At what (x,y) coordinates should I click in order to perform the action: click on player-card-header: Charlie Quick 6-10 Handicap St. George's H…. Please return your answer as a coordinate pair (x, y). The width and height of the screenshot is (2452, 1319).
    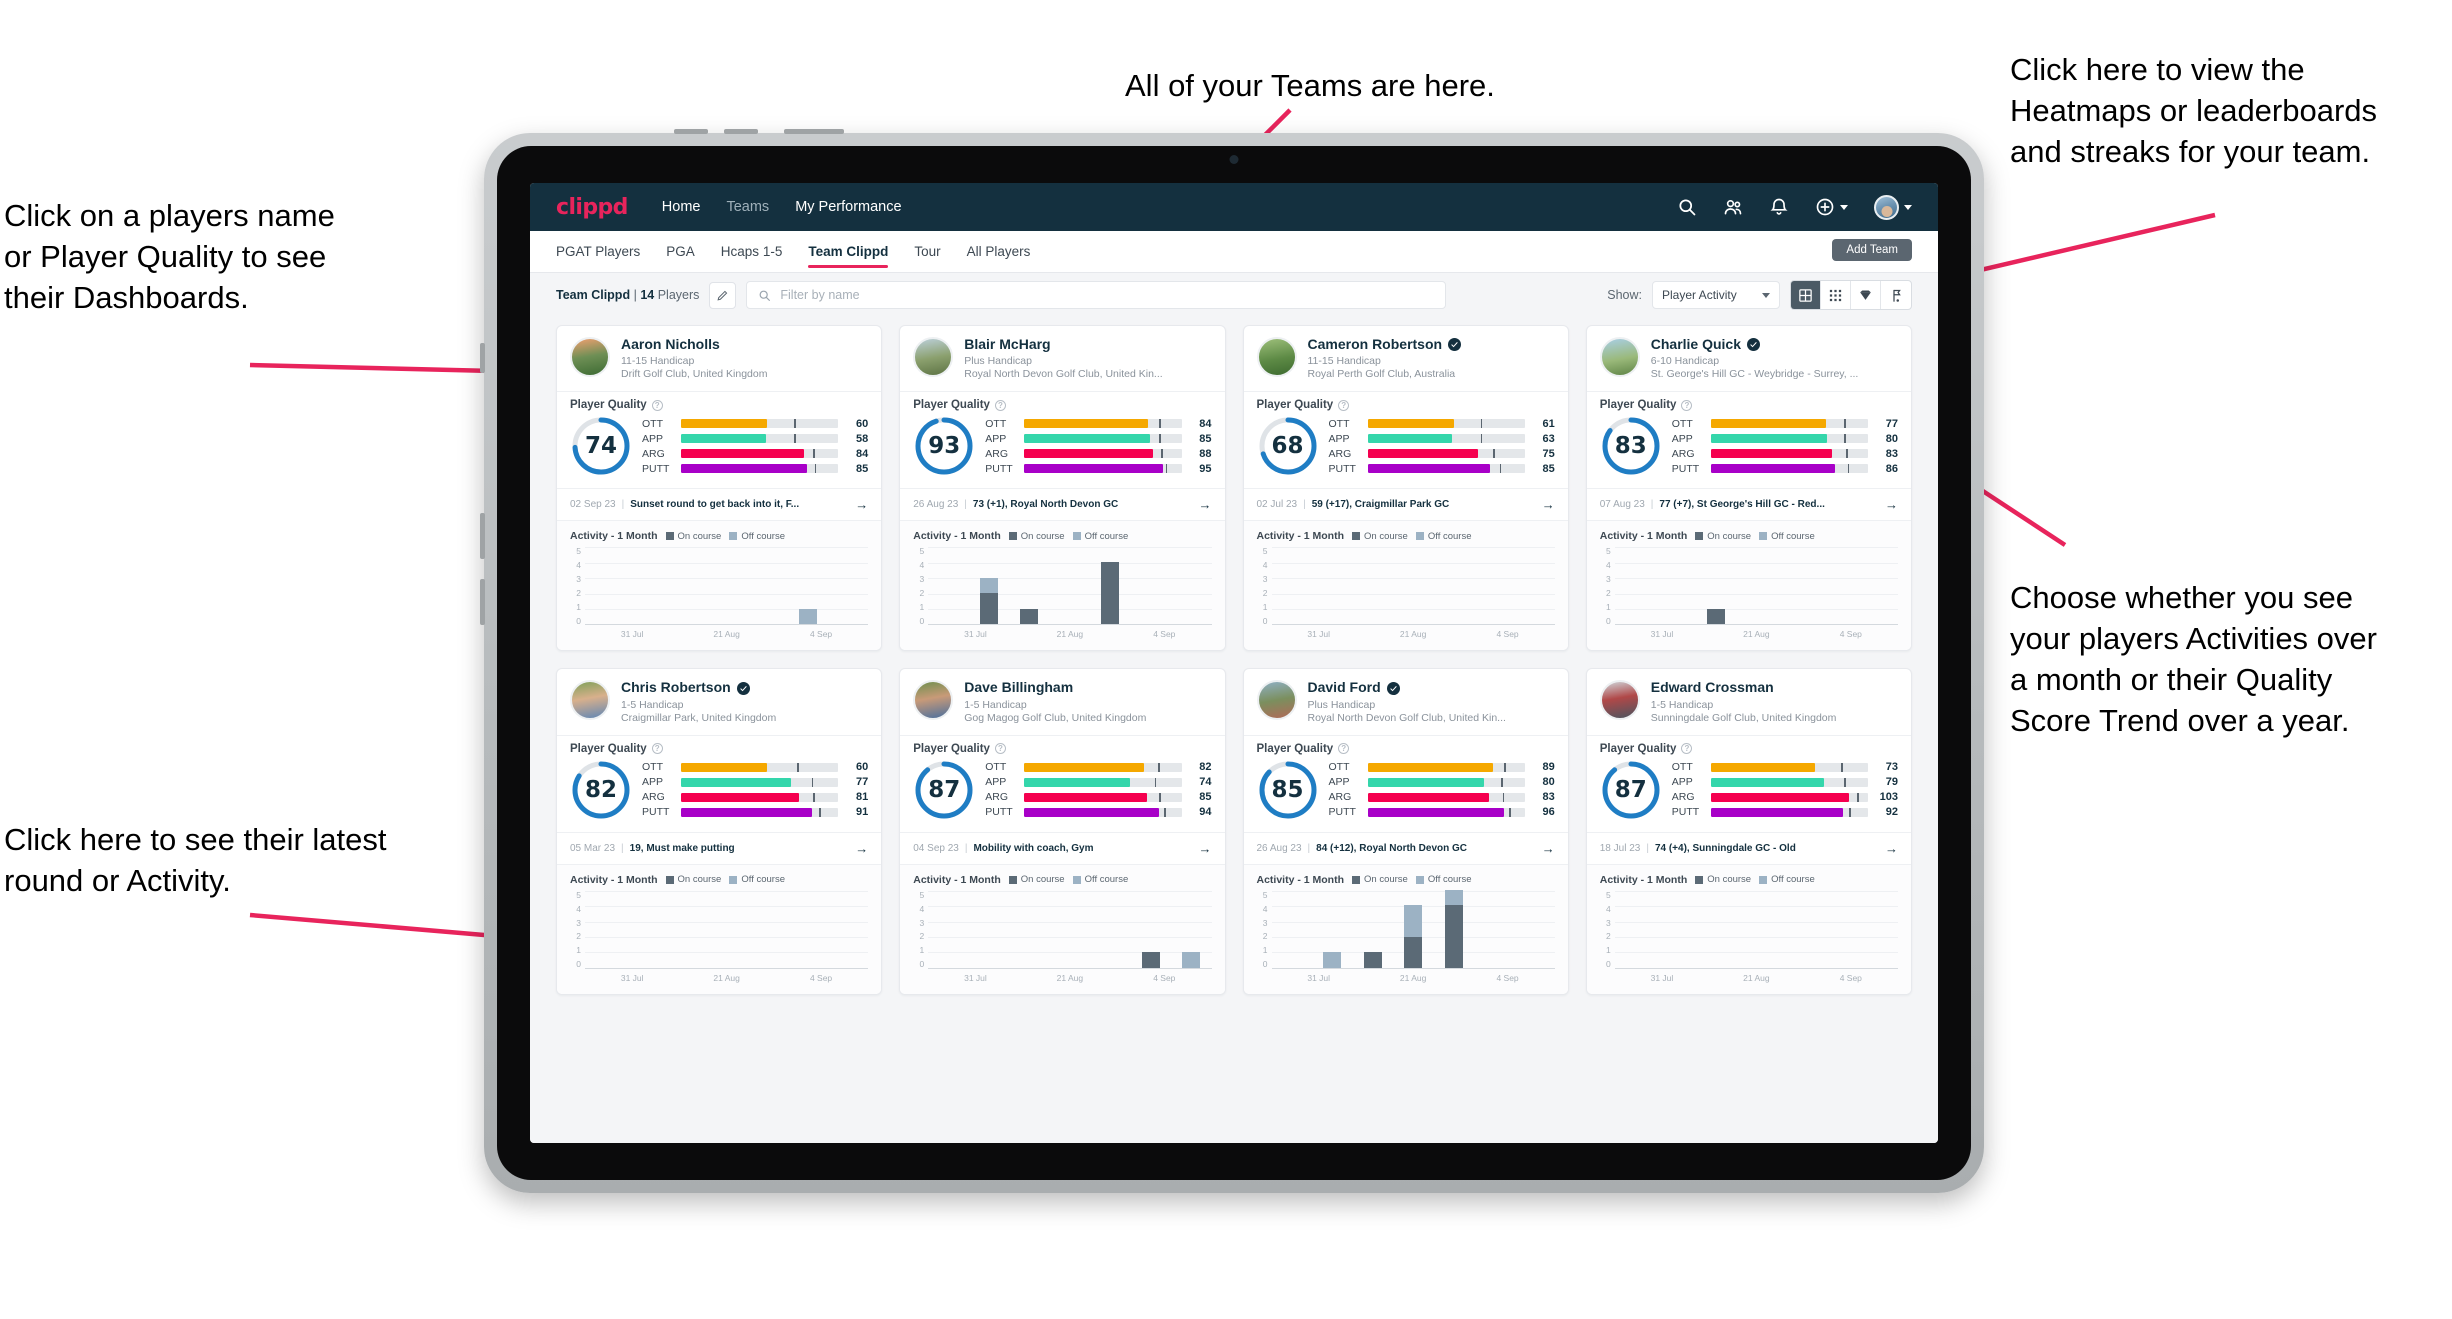
    Looking at the image, I should click on (1749, 358).